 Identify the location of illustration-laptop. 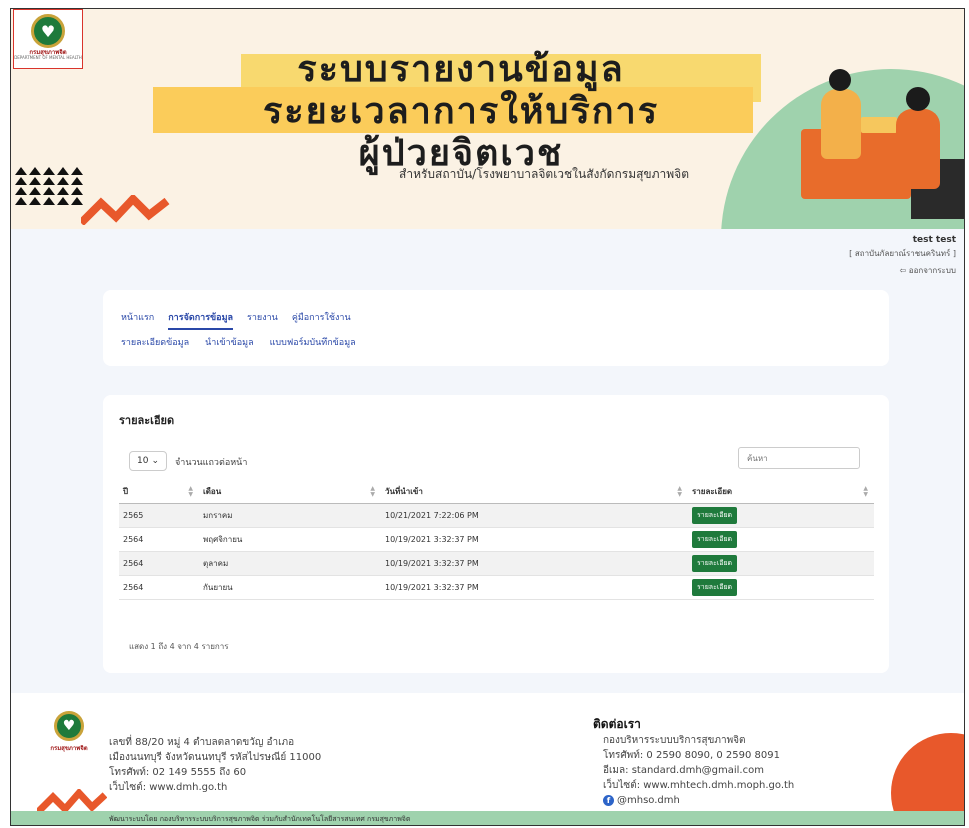
(879, 125).